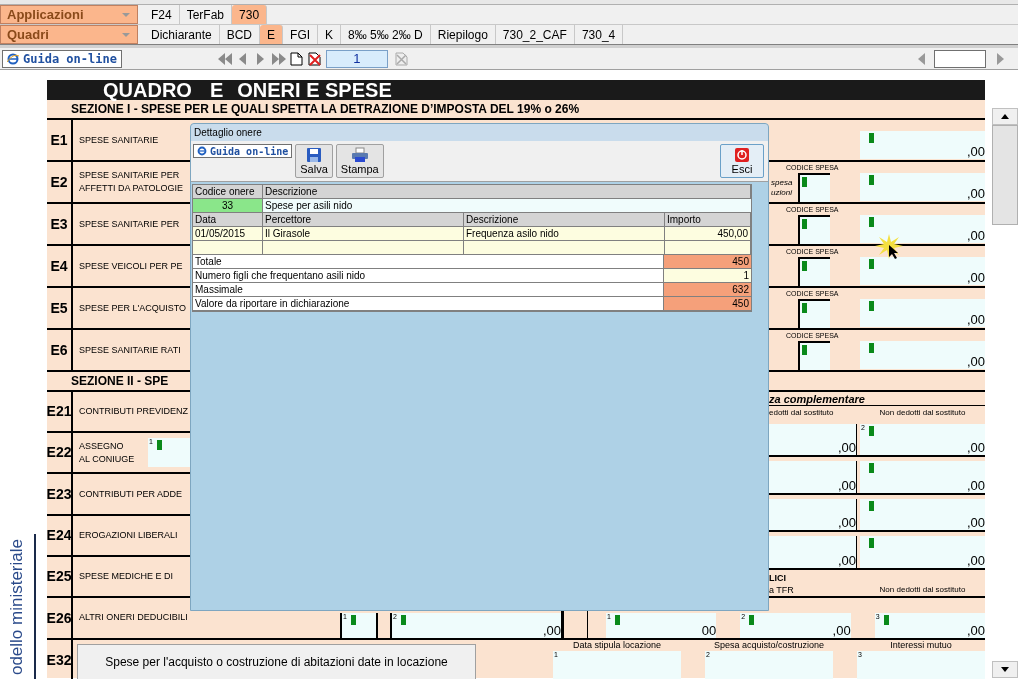 The height and width of the screenshot is (679, 1018). I want to click on row-code: E32, so click(60, 659).